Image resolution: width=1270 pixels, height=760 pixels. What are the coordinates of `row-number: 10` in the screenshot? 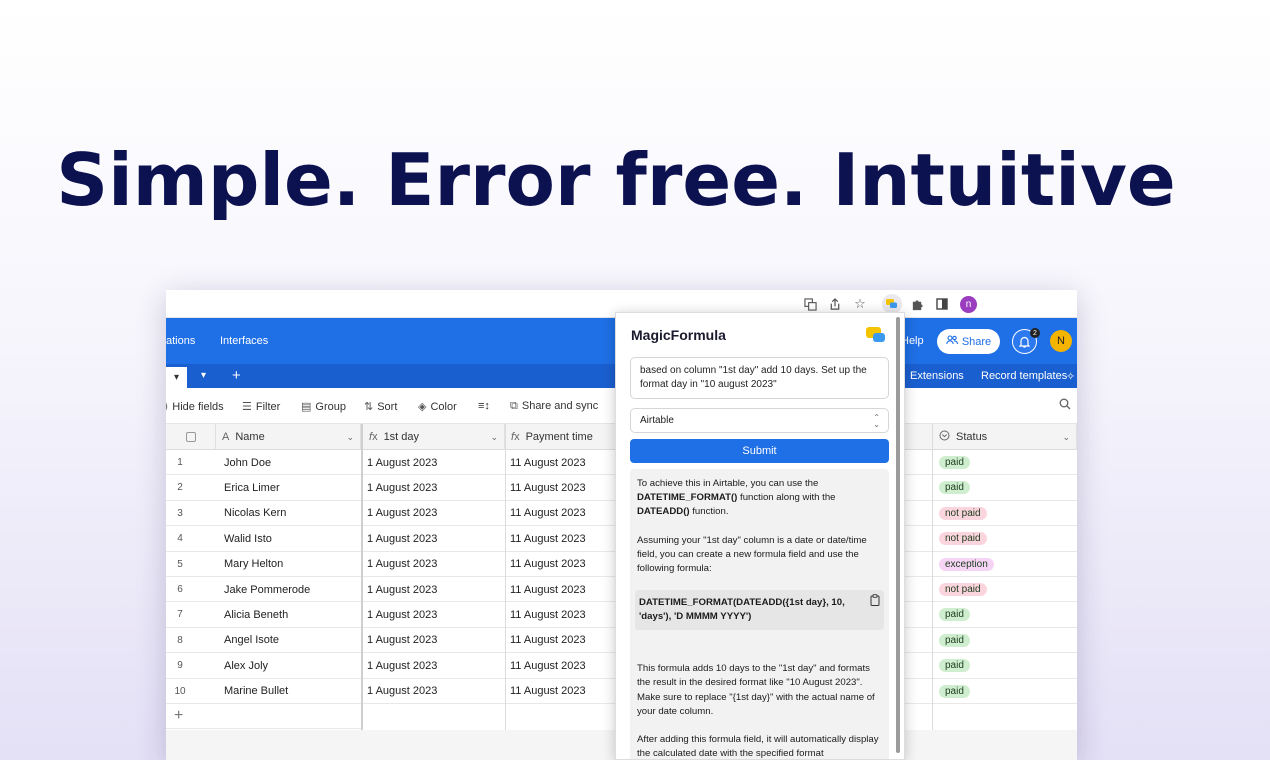 It's located at (180, 691).